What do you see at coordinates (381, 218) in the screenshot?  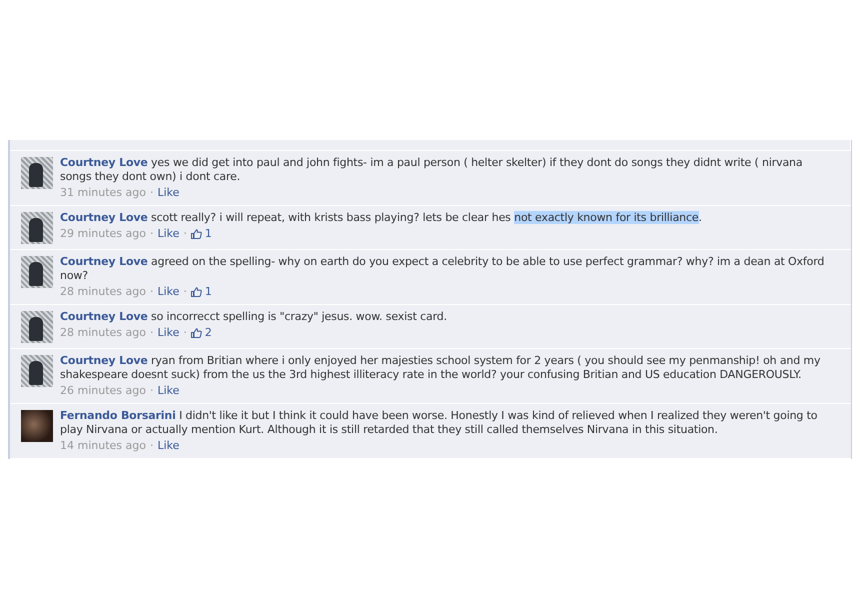 I see `comment-text: Courtney Love scott really? i will repeat, with krists bass playing? lets be clear hes not exactly known for its brilliance.` at bounding box center [381, 218].